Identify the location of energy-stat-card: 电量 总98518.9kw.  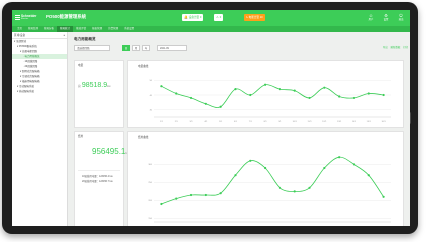
(99, 94).